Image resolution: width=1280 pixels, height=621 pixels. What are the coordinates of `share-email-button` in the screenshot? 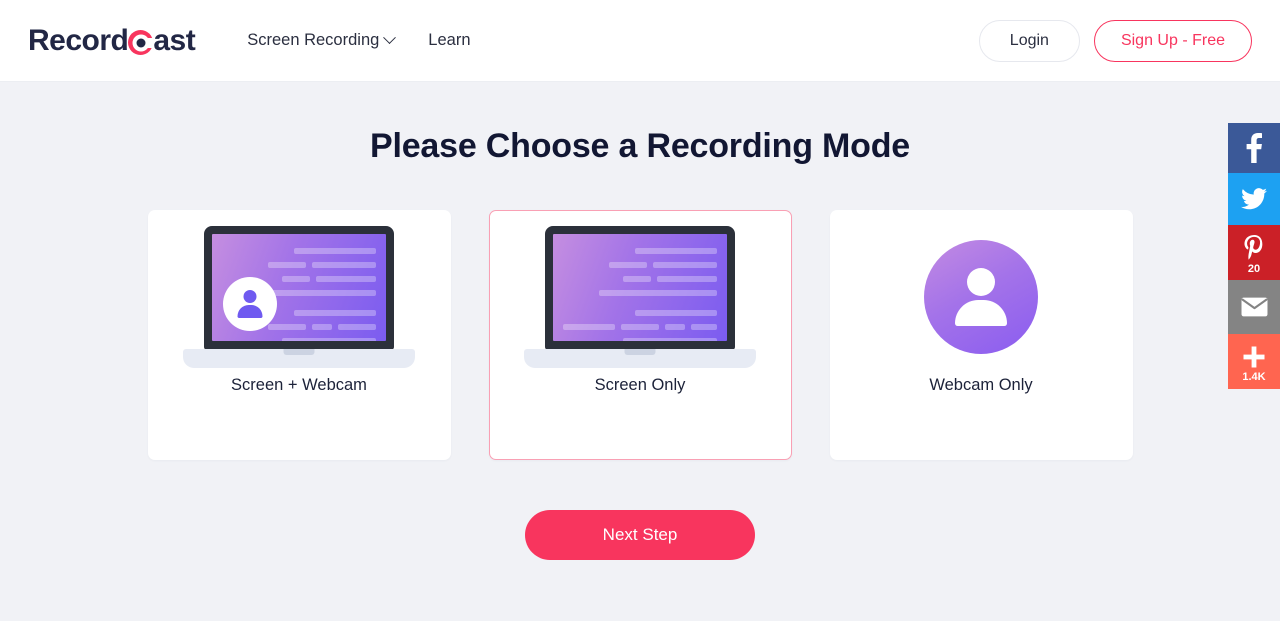 It's located at (1254, 307).